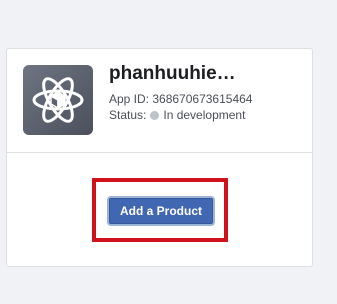 The height and width of the screenshot is (304, 337). Describe the element at coordinates (181, 99) in the screenshot. I see `app-id: App ID: 368670673615464` at that location.